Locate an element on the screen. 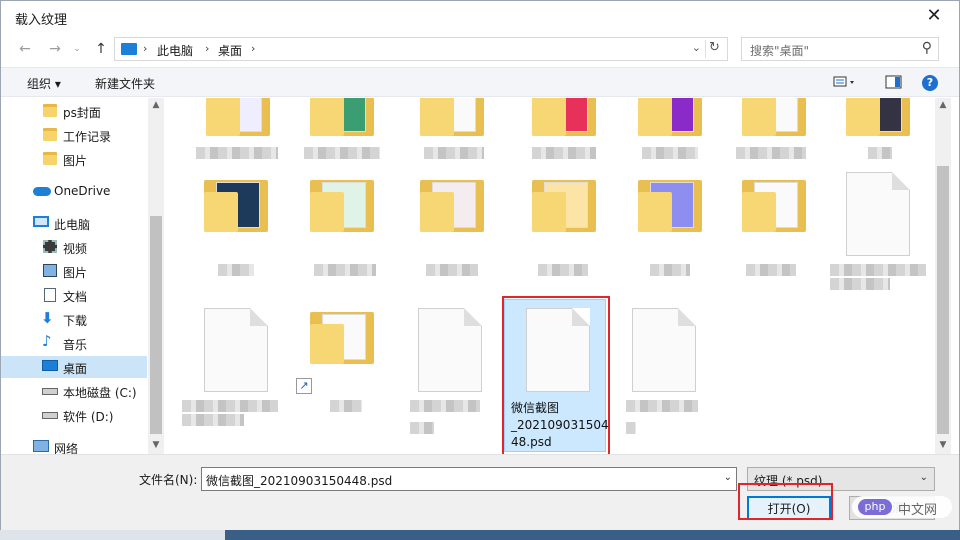 This screenshot has width=960, height=540. sidebar-item-label: 工作记录 is located at coordinates (87, 137).